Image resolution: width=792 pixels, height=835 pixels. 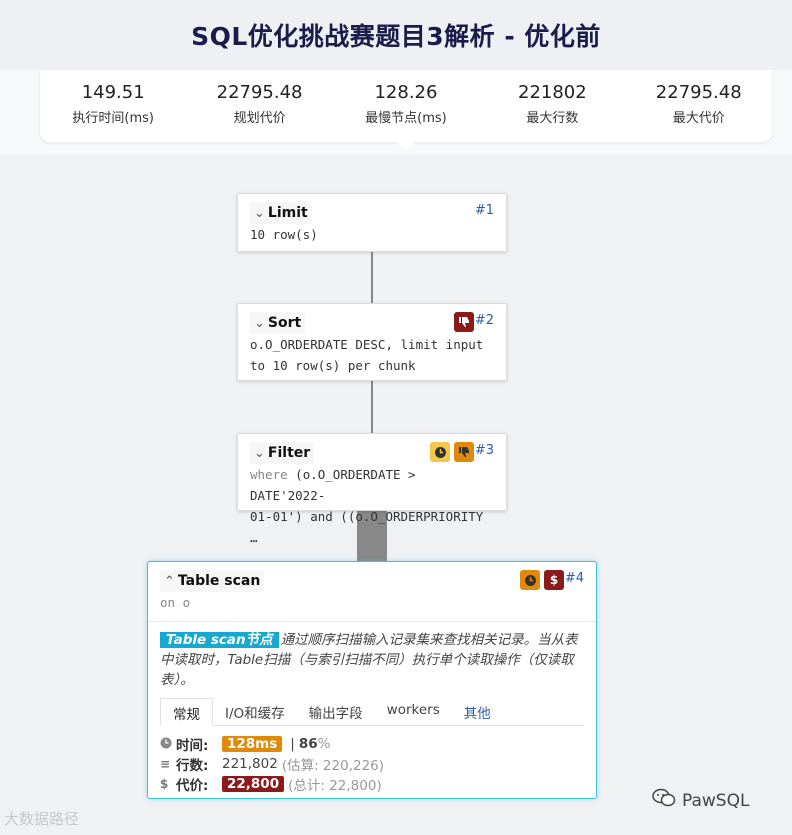 I want to click on node-title: ⌄ Sort, so click(x=278, y=323).